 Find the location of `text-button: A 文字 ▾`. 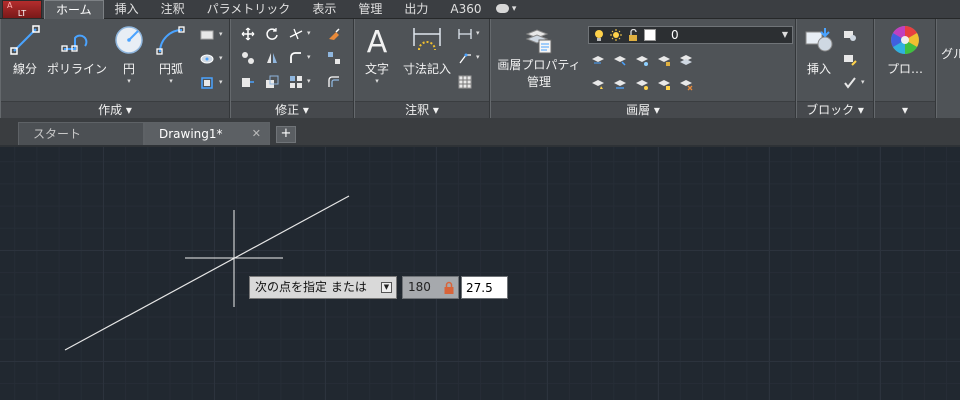

text-button: A 文字 ▾ is located at coordinates (377, 54).